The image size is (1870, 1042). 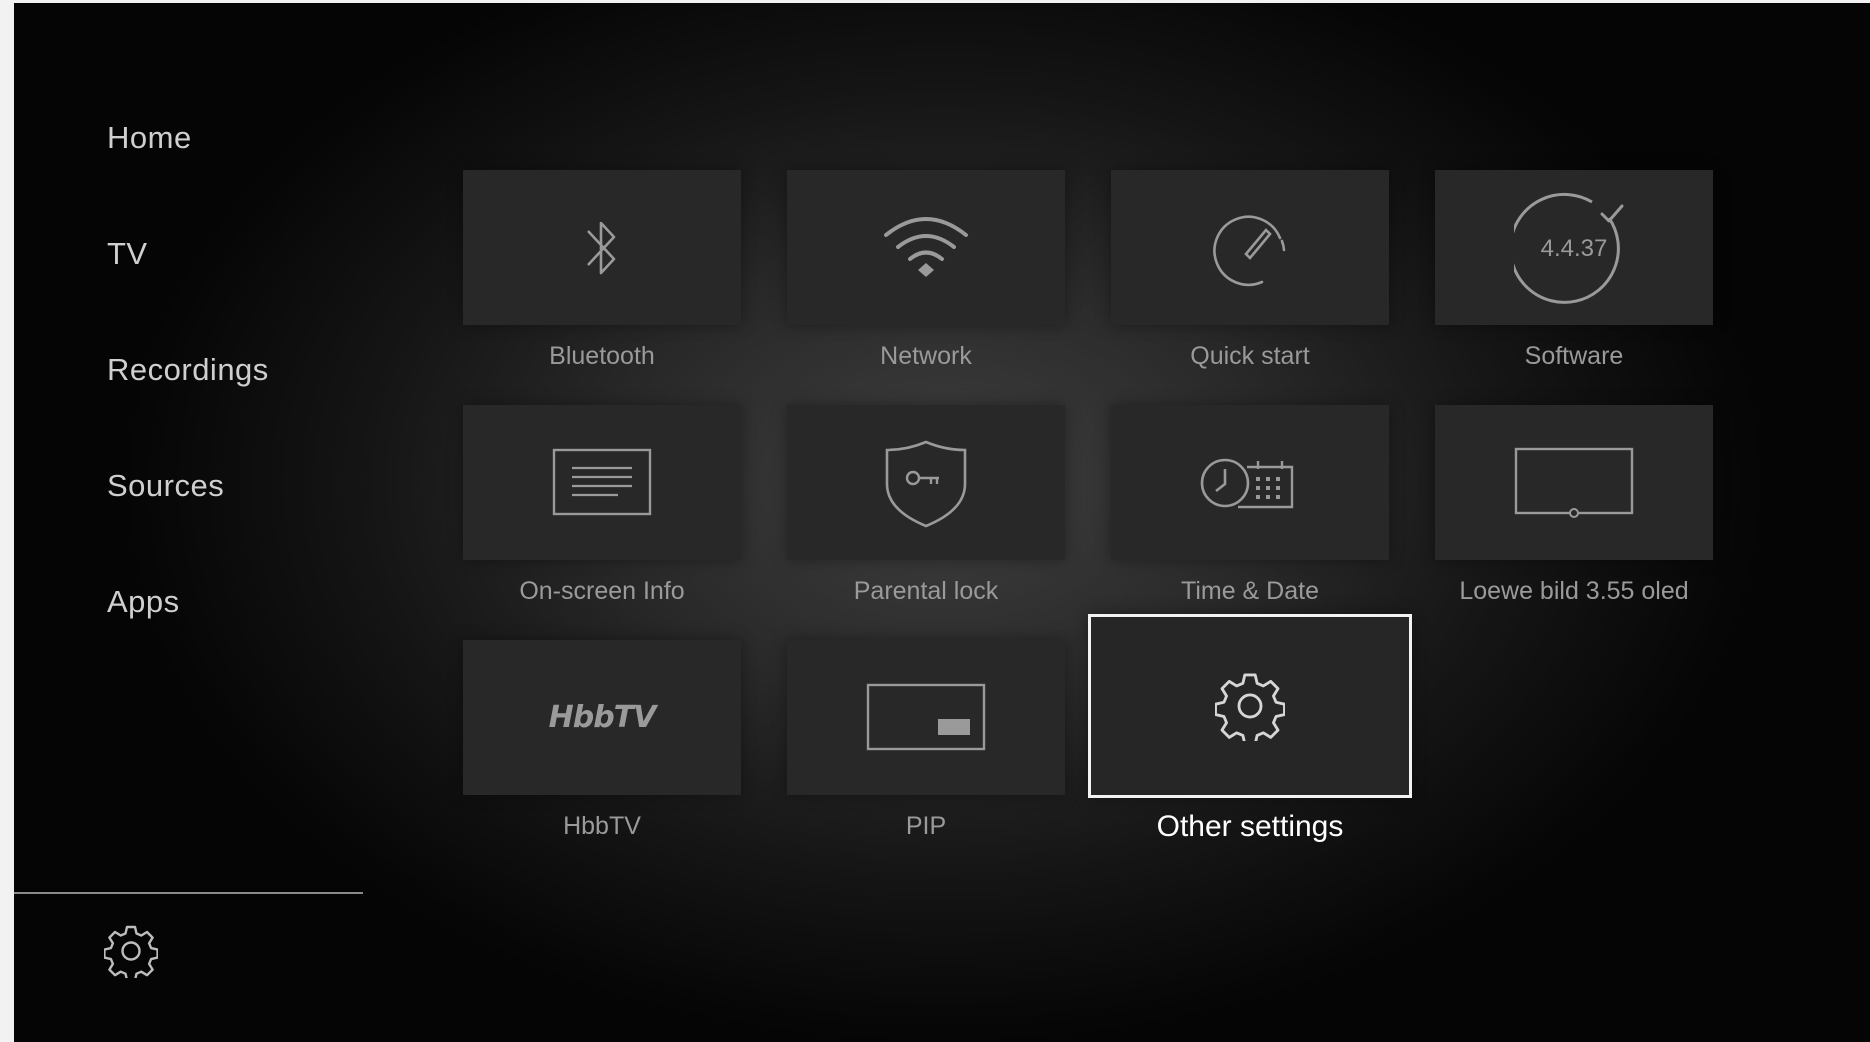 I want to click on tile-pip, so click(x=926, y=717).